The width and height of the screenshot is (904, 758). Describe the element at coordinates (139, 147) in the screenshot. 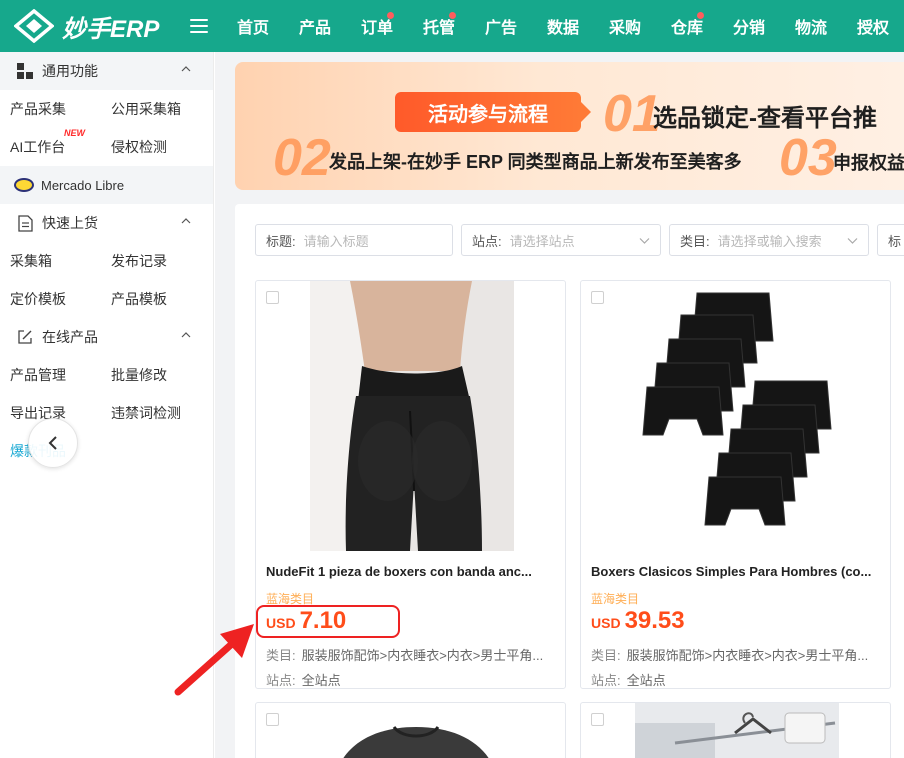

I see `menu-label: 侵权检测` at that location.